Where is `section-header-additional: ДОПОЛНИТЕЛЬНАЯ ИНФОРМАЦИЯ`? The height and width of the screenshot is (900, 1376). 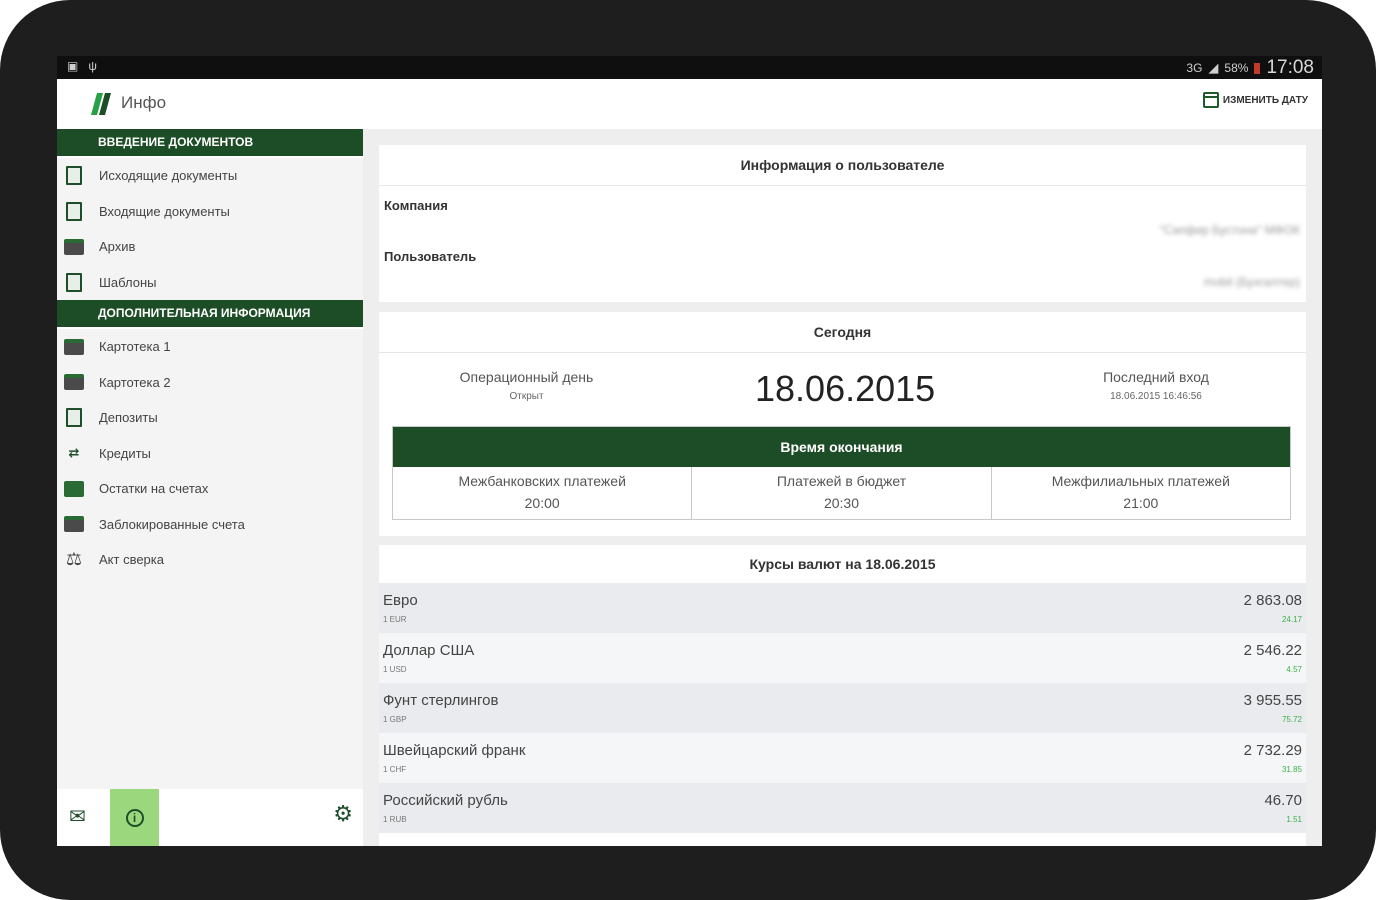
section-header-additional: ДОПОЛНИТЕЛЬНАЯ ИНФОРМАЦИЯ is located at coordinates (210, 314).